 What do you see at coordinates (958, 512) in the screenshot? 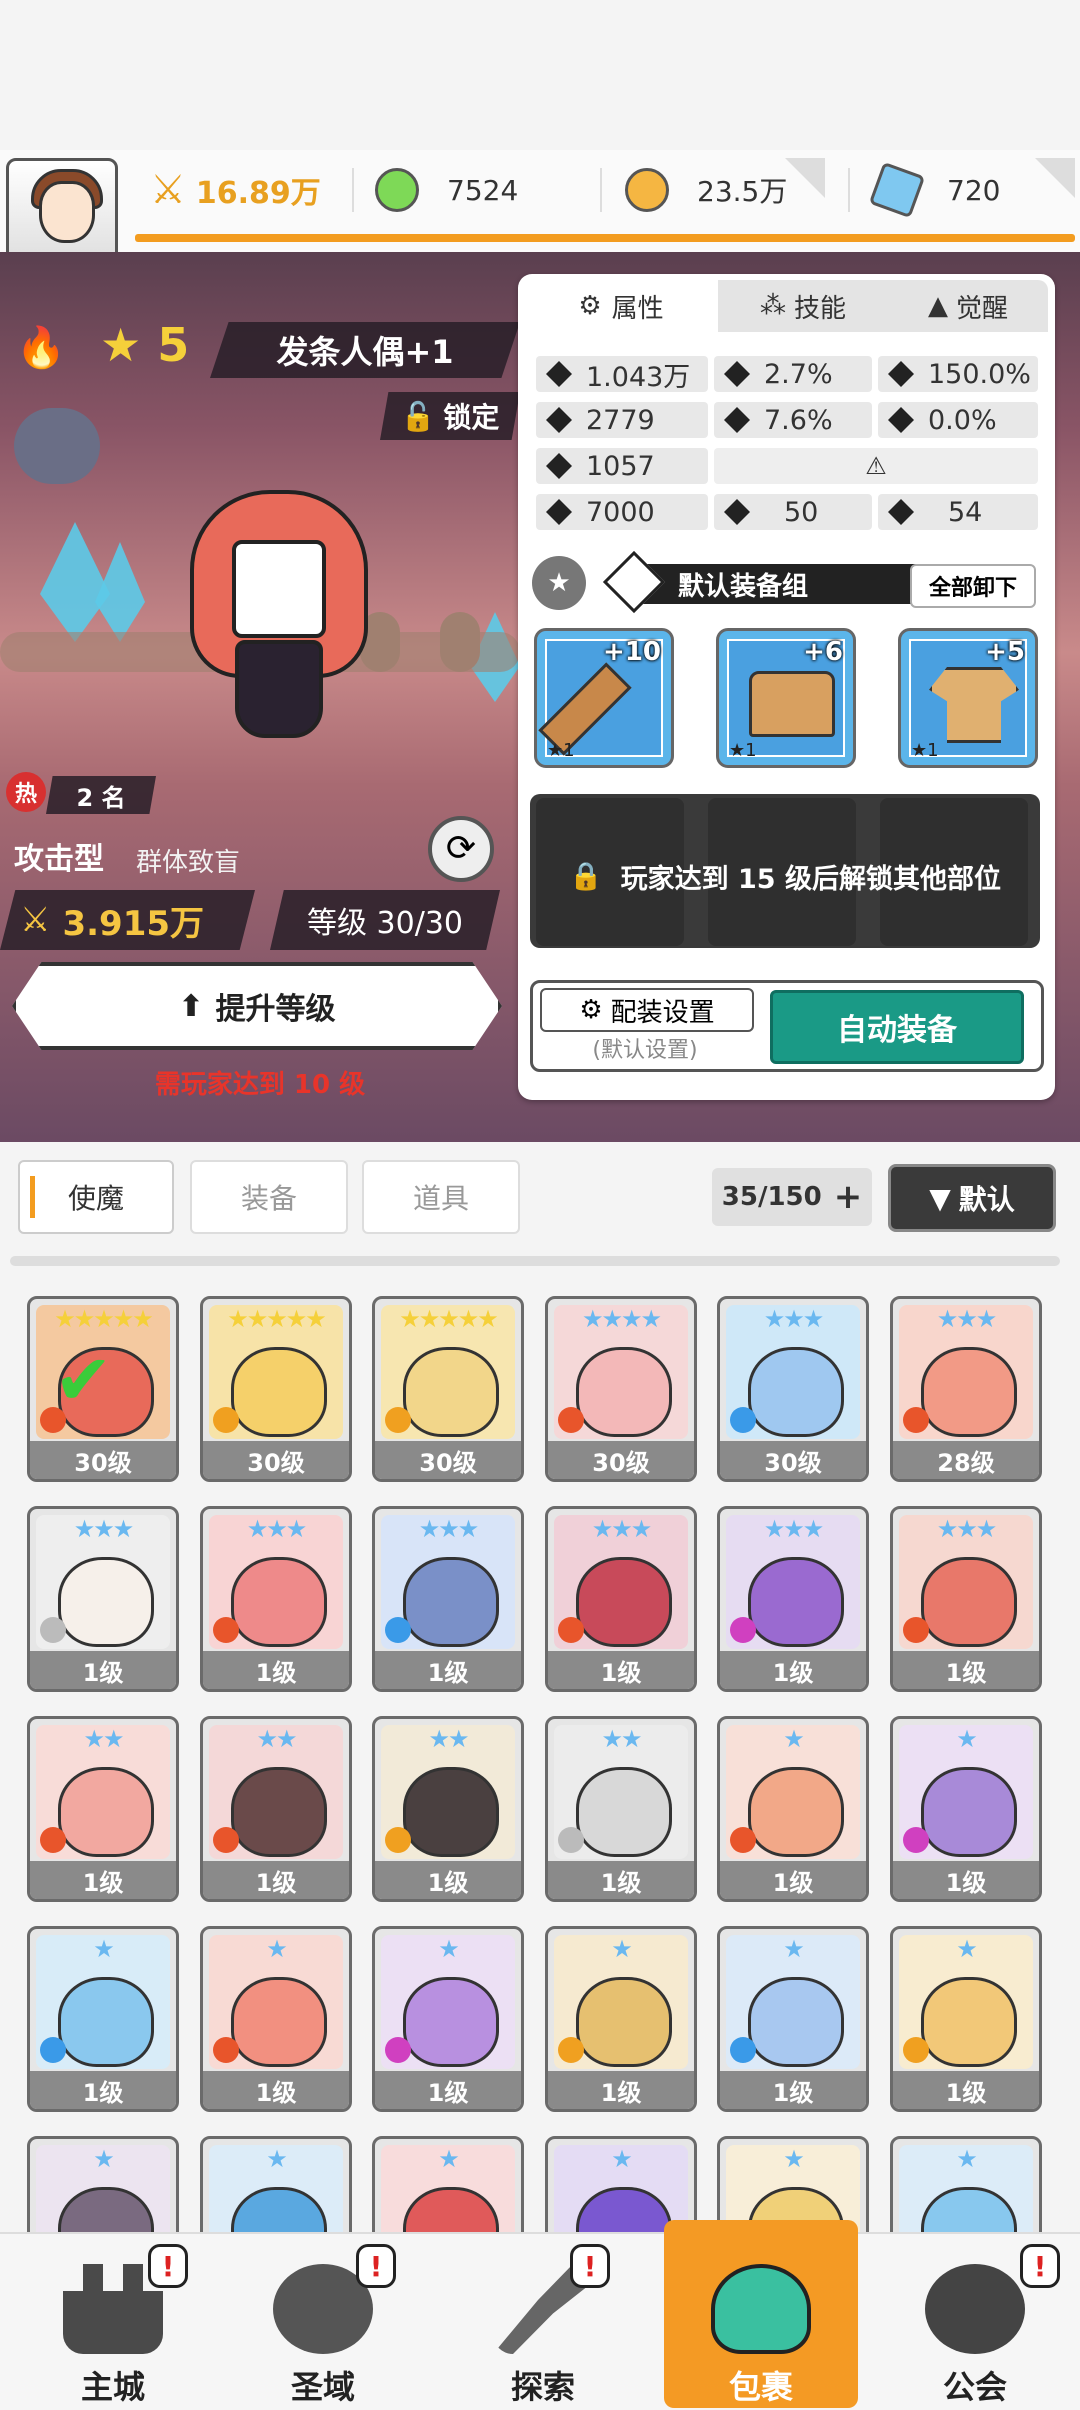
I see `stat-b: 54` at bounding box center [958, 512].